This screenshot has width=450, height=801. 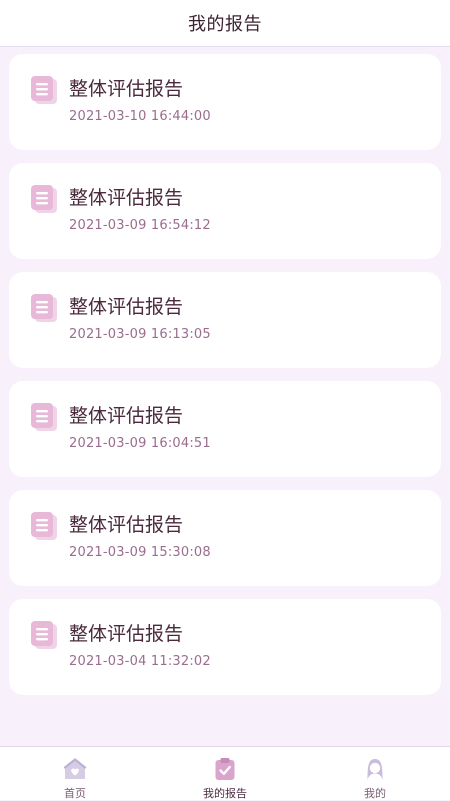 What do you see at coordinates (140, 334) in the screenshot?
I see `report-date: 2021-03-09 16:13:05` at bounding box center [140, 334].